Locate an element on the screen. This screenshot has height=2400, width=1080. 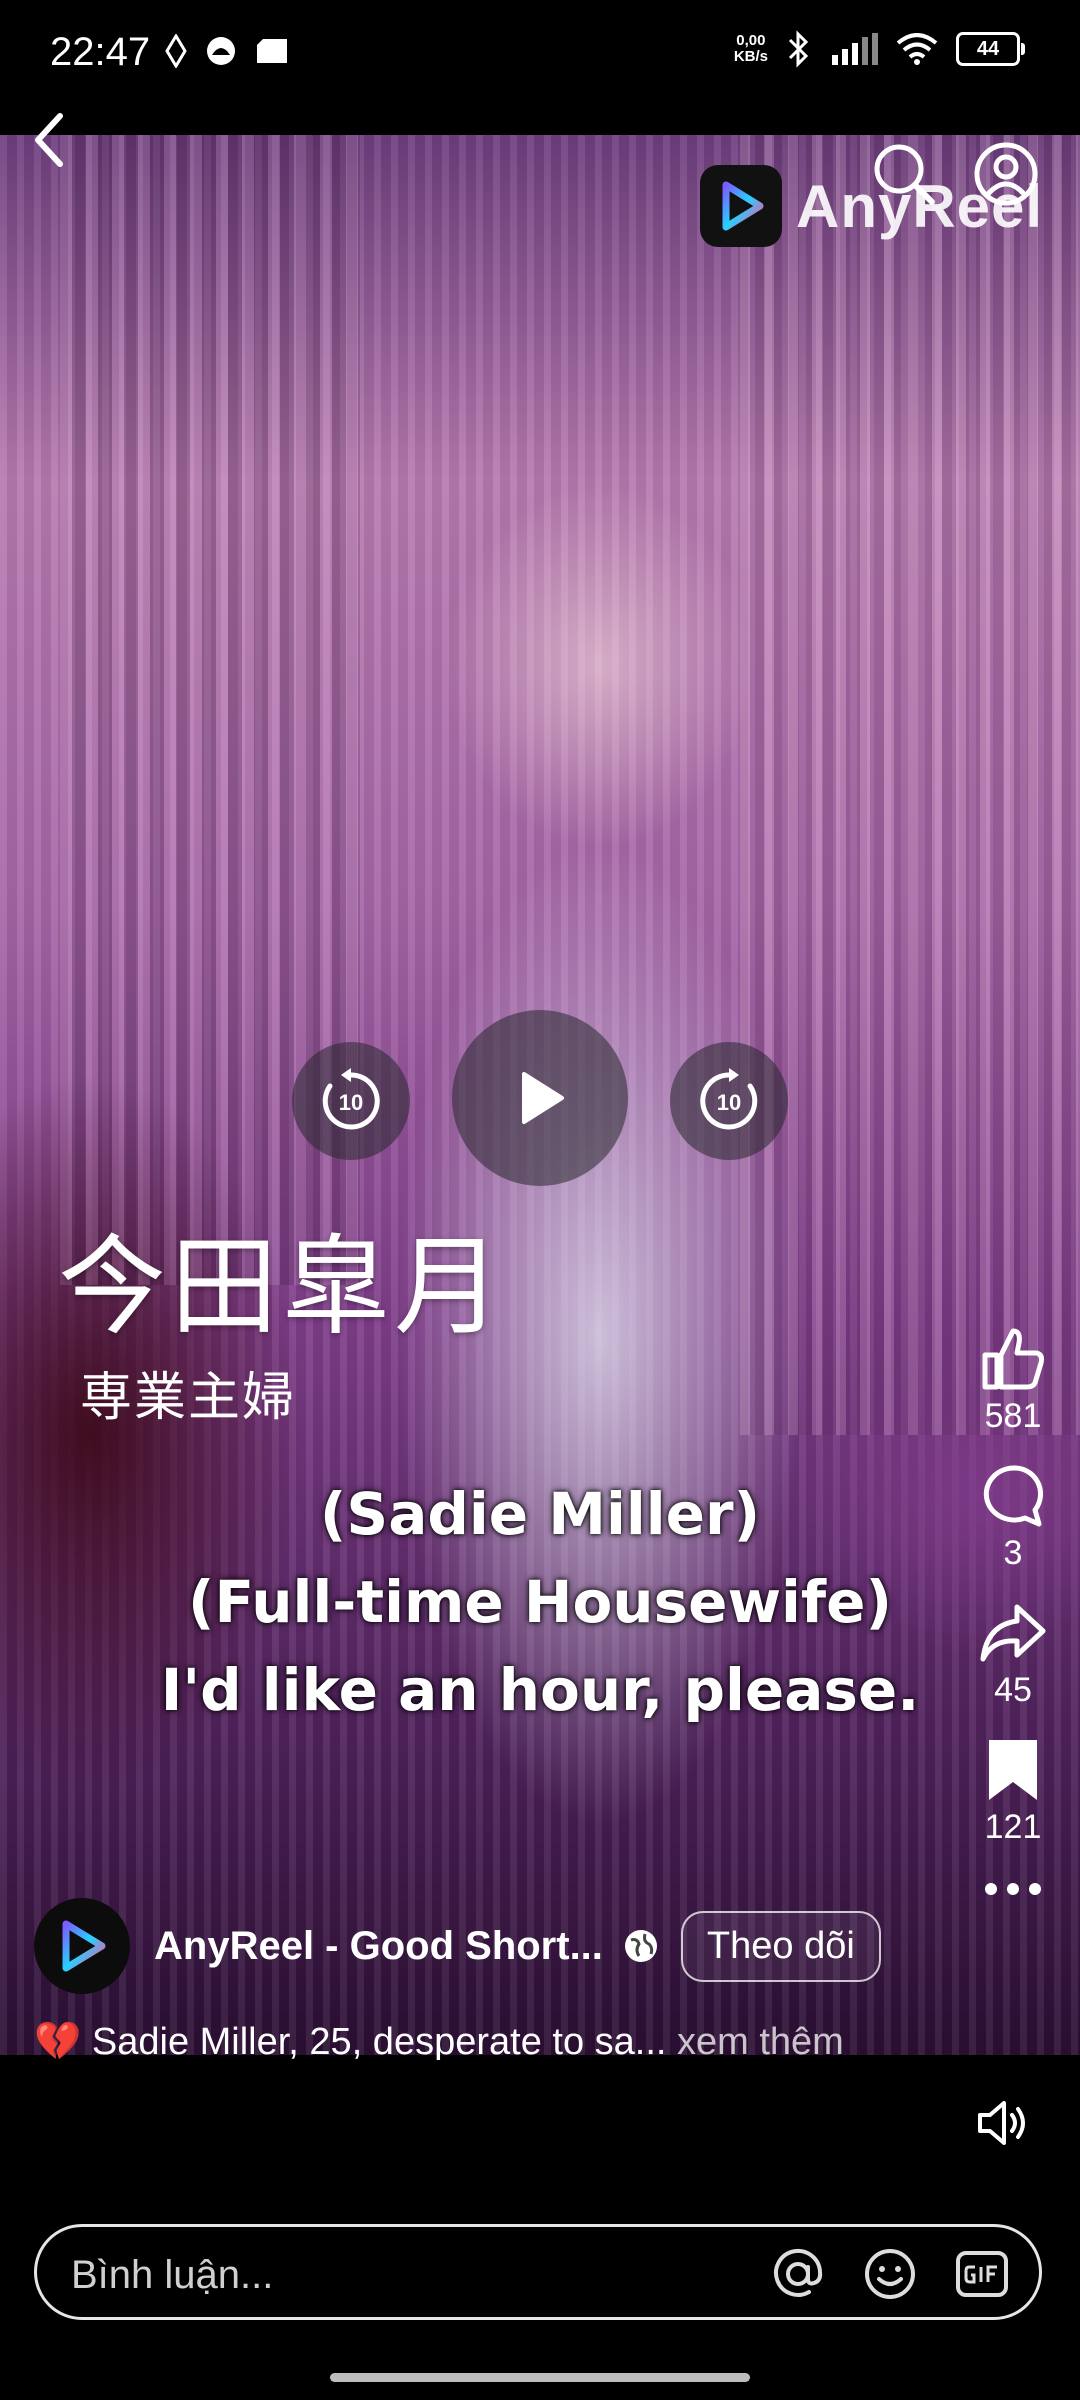
anyreel-play-logo-icon is located at coordinates (84, 1946).